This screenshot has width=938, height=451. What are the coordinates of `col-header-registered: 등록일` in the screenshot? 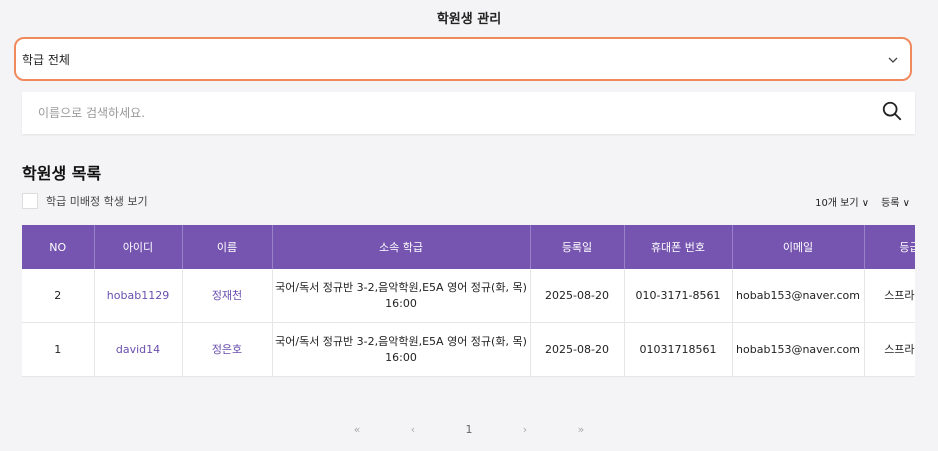 It's located at (577, 247).